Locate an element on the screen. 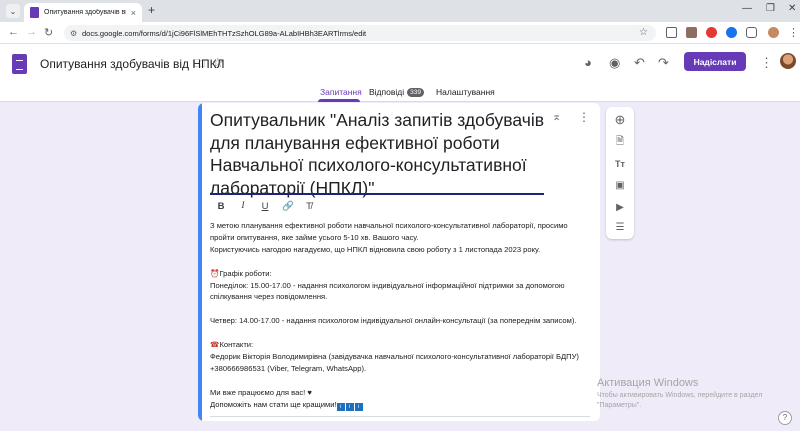 The height and width of the screenshot is (431, 800). windows-activation-title: Активация Windows is located at coordinates (648, 383).